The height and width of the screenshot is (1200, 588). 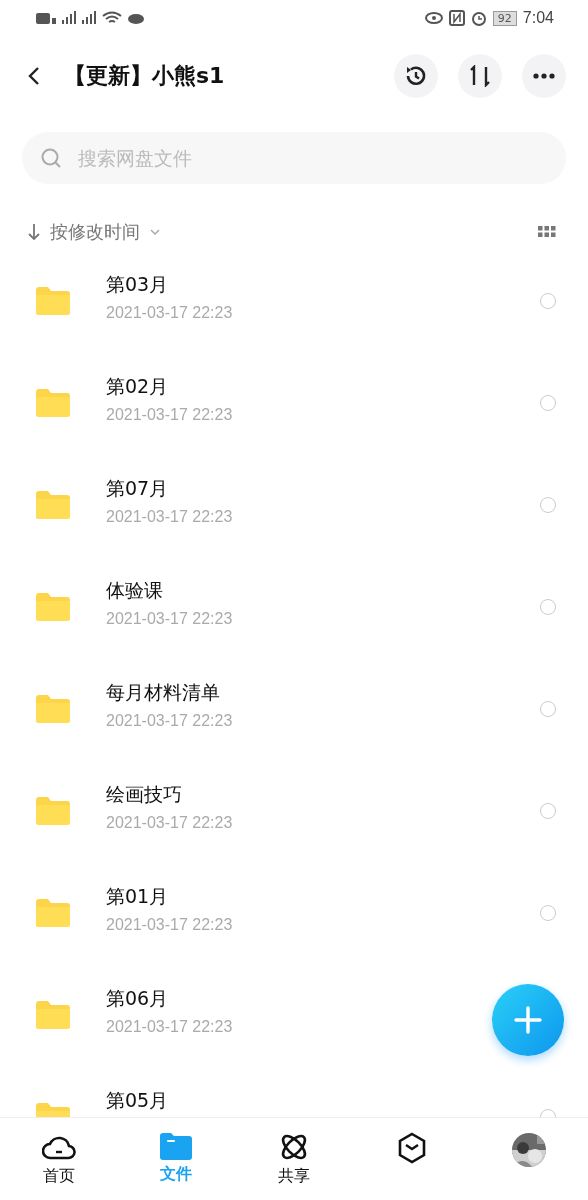 I want to click on search-bar: 搜索网盘文件, so click(x=294, y=158).